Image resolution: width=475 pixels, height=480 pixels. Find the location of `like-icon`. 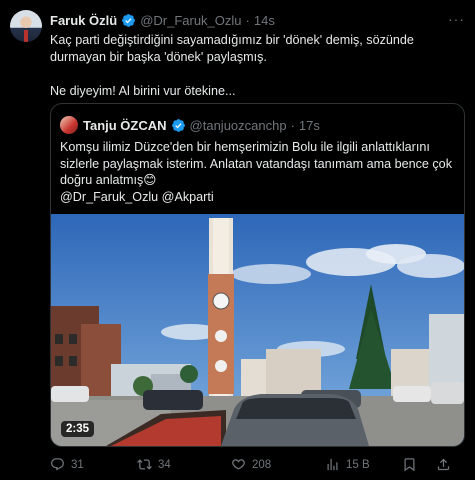

like-icon is located at coordinates (238, 464).